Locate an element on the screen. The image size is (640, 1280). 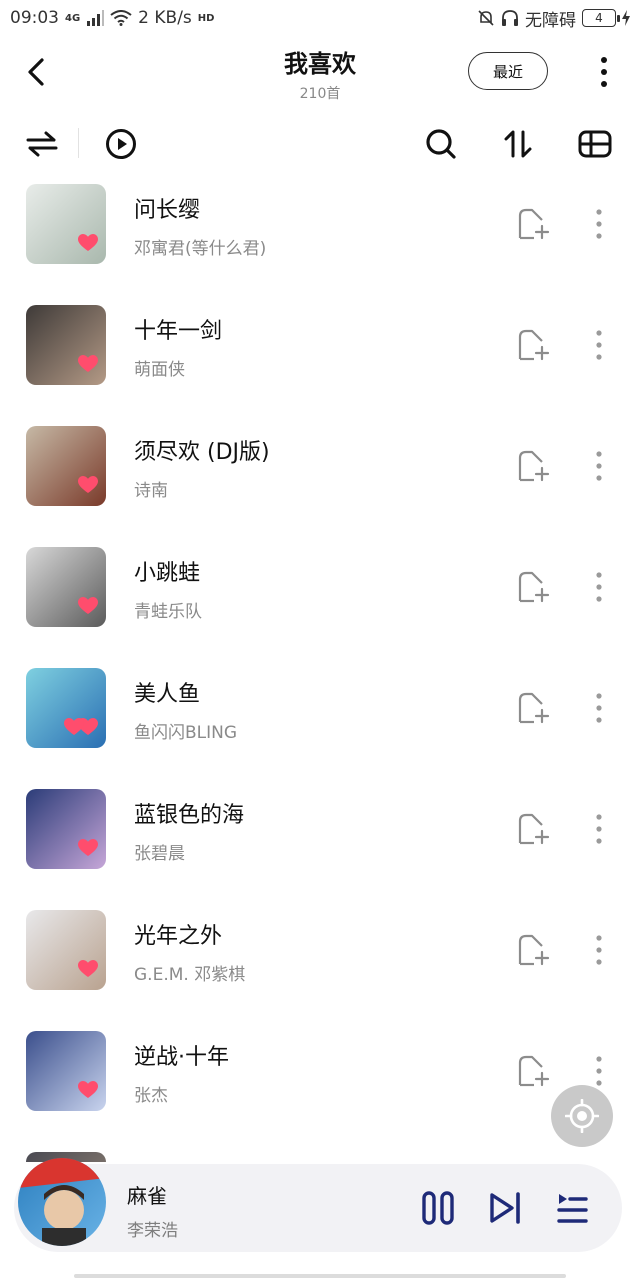
mini-player: 麻雀 李荣浩 is located at coordinates (318, 1205).